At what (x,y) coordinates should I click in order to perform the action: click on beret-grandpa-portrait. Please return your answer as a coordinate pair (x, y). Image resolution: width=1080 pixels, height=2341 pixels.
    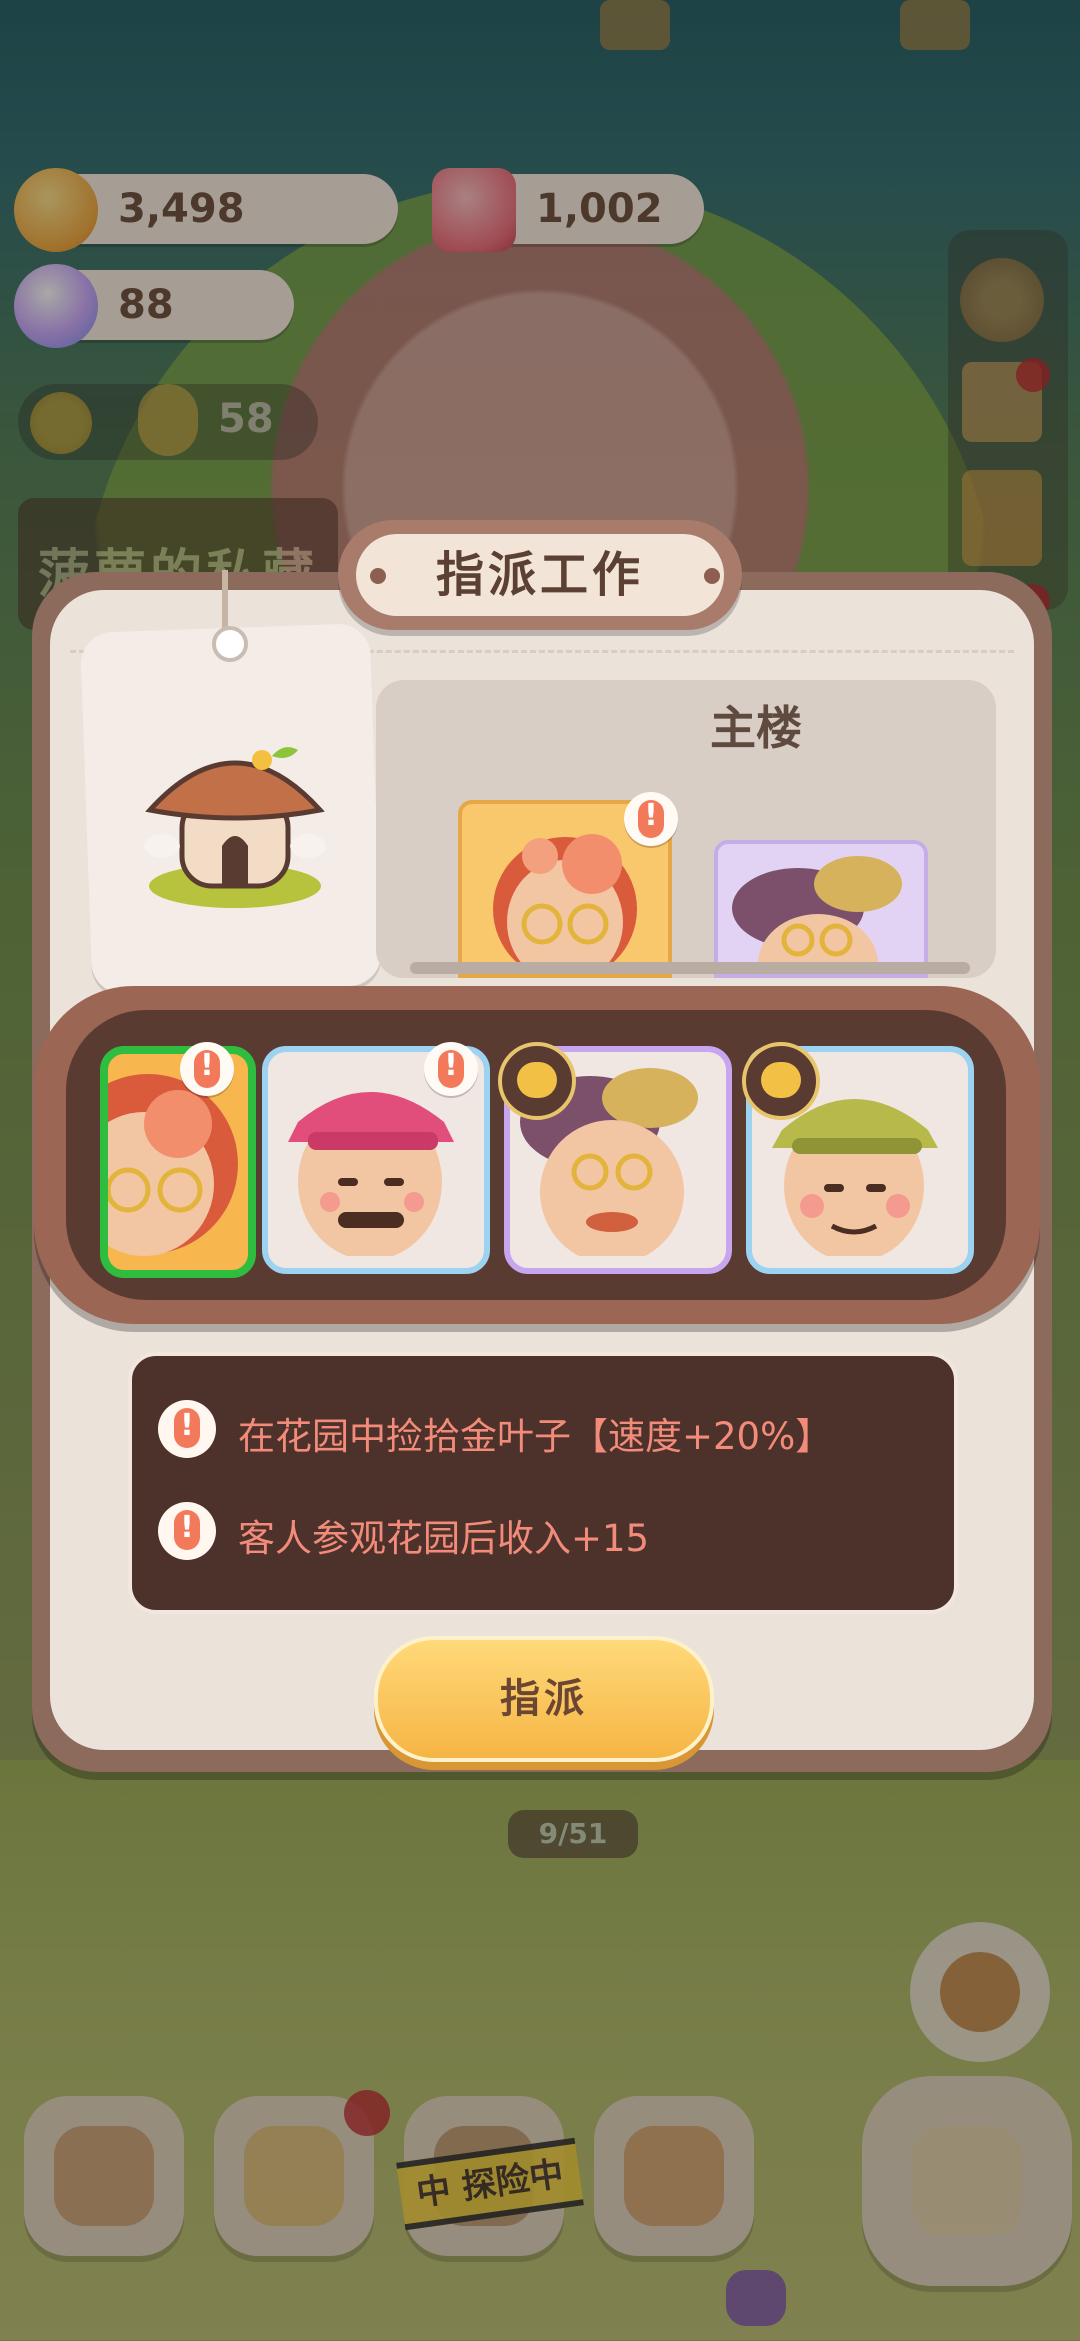
    Looking at the image, I should click on (817, 915).